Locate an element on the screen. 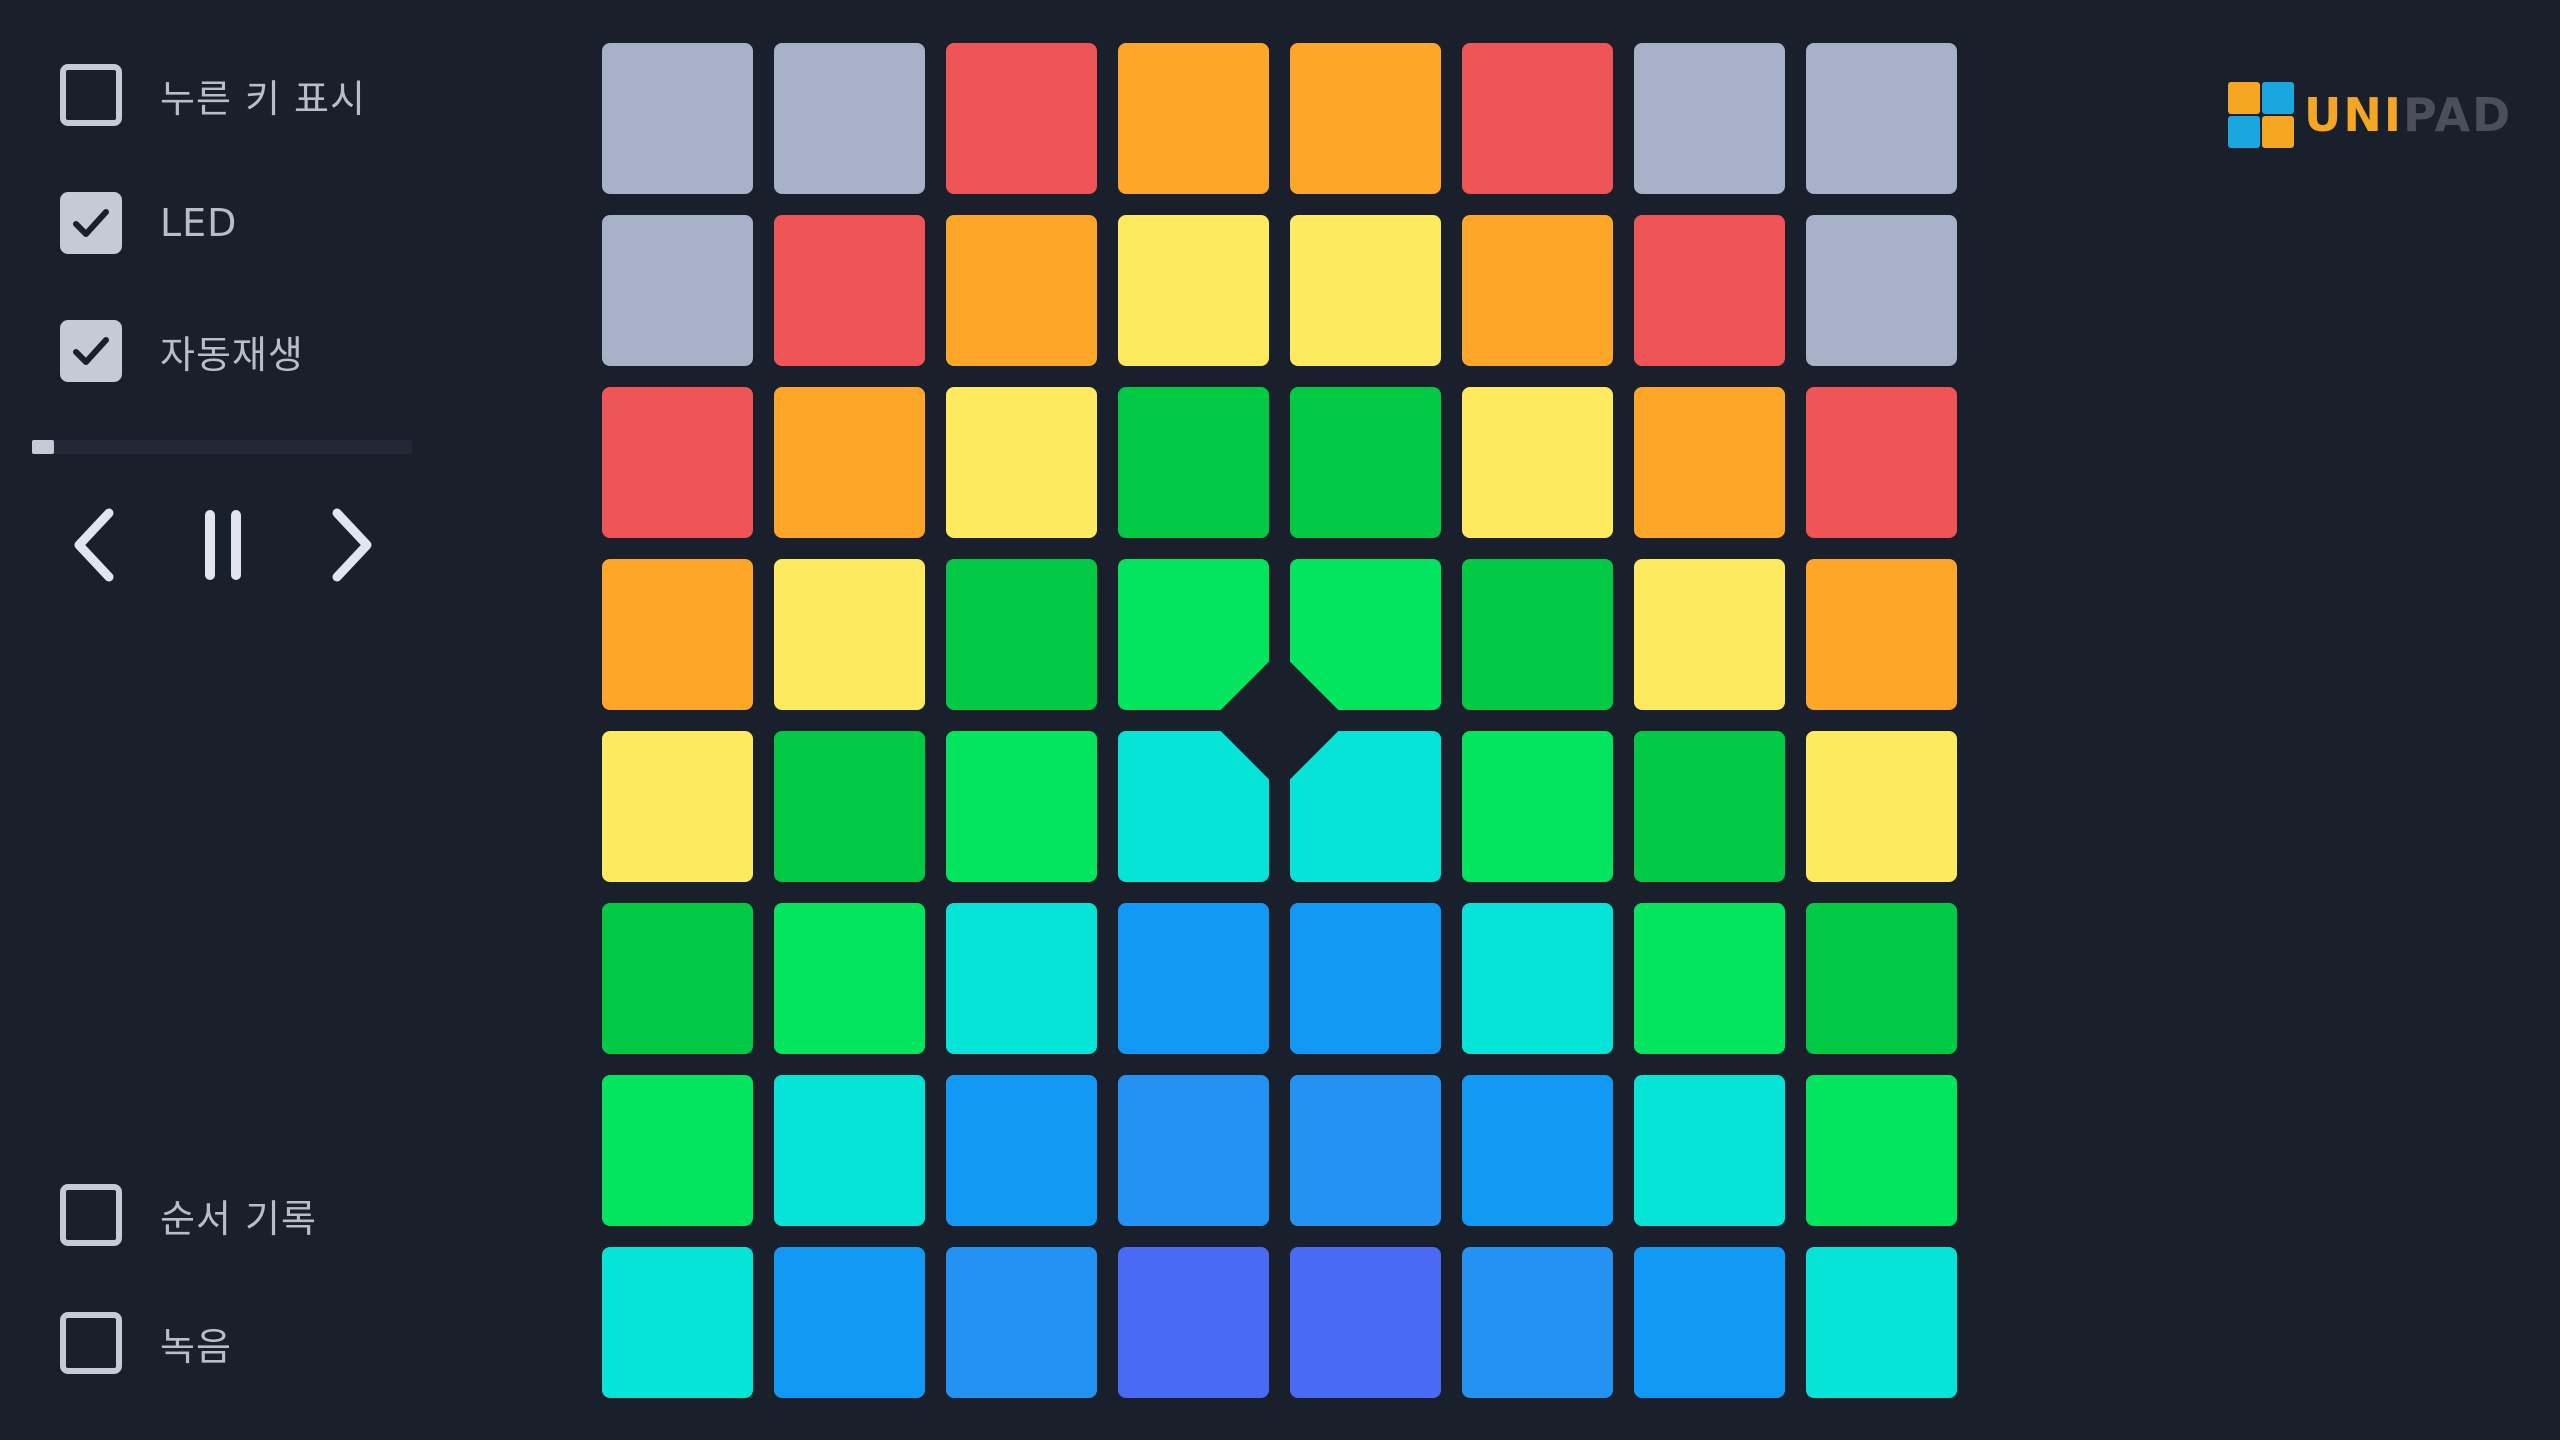 This screenshot has height=1440, width=2560. option-show-pressed-keys: 누른 키 표시 is located at coordinates (213, 95).